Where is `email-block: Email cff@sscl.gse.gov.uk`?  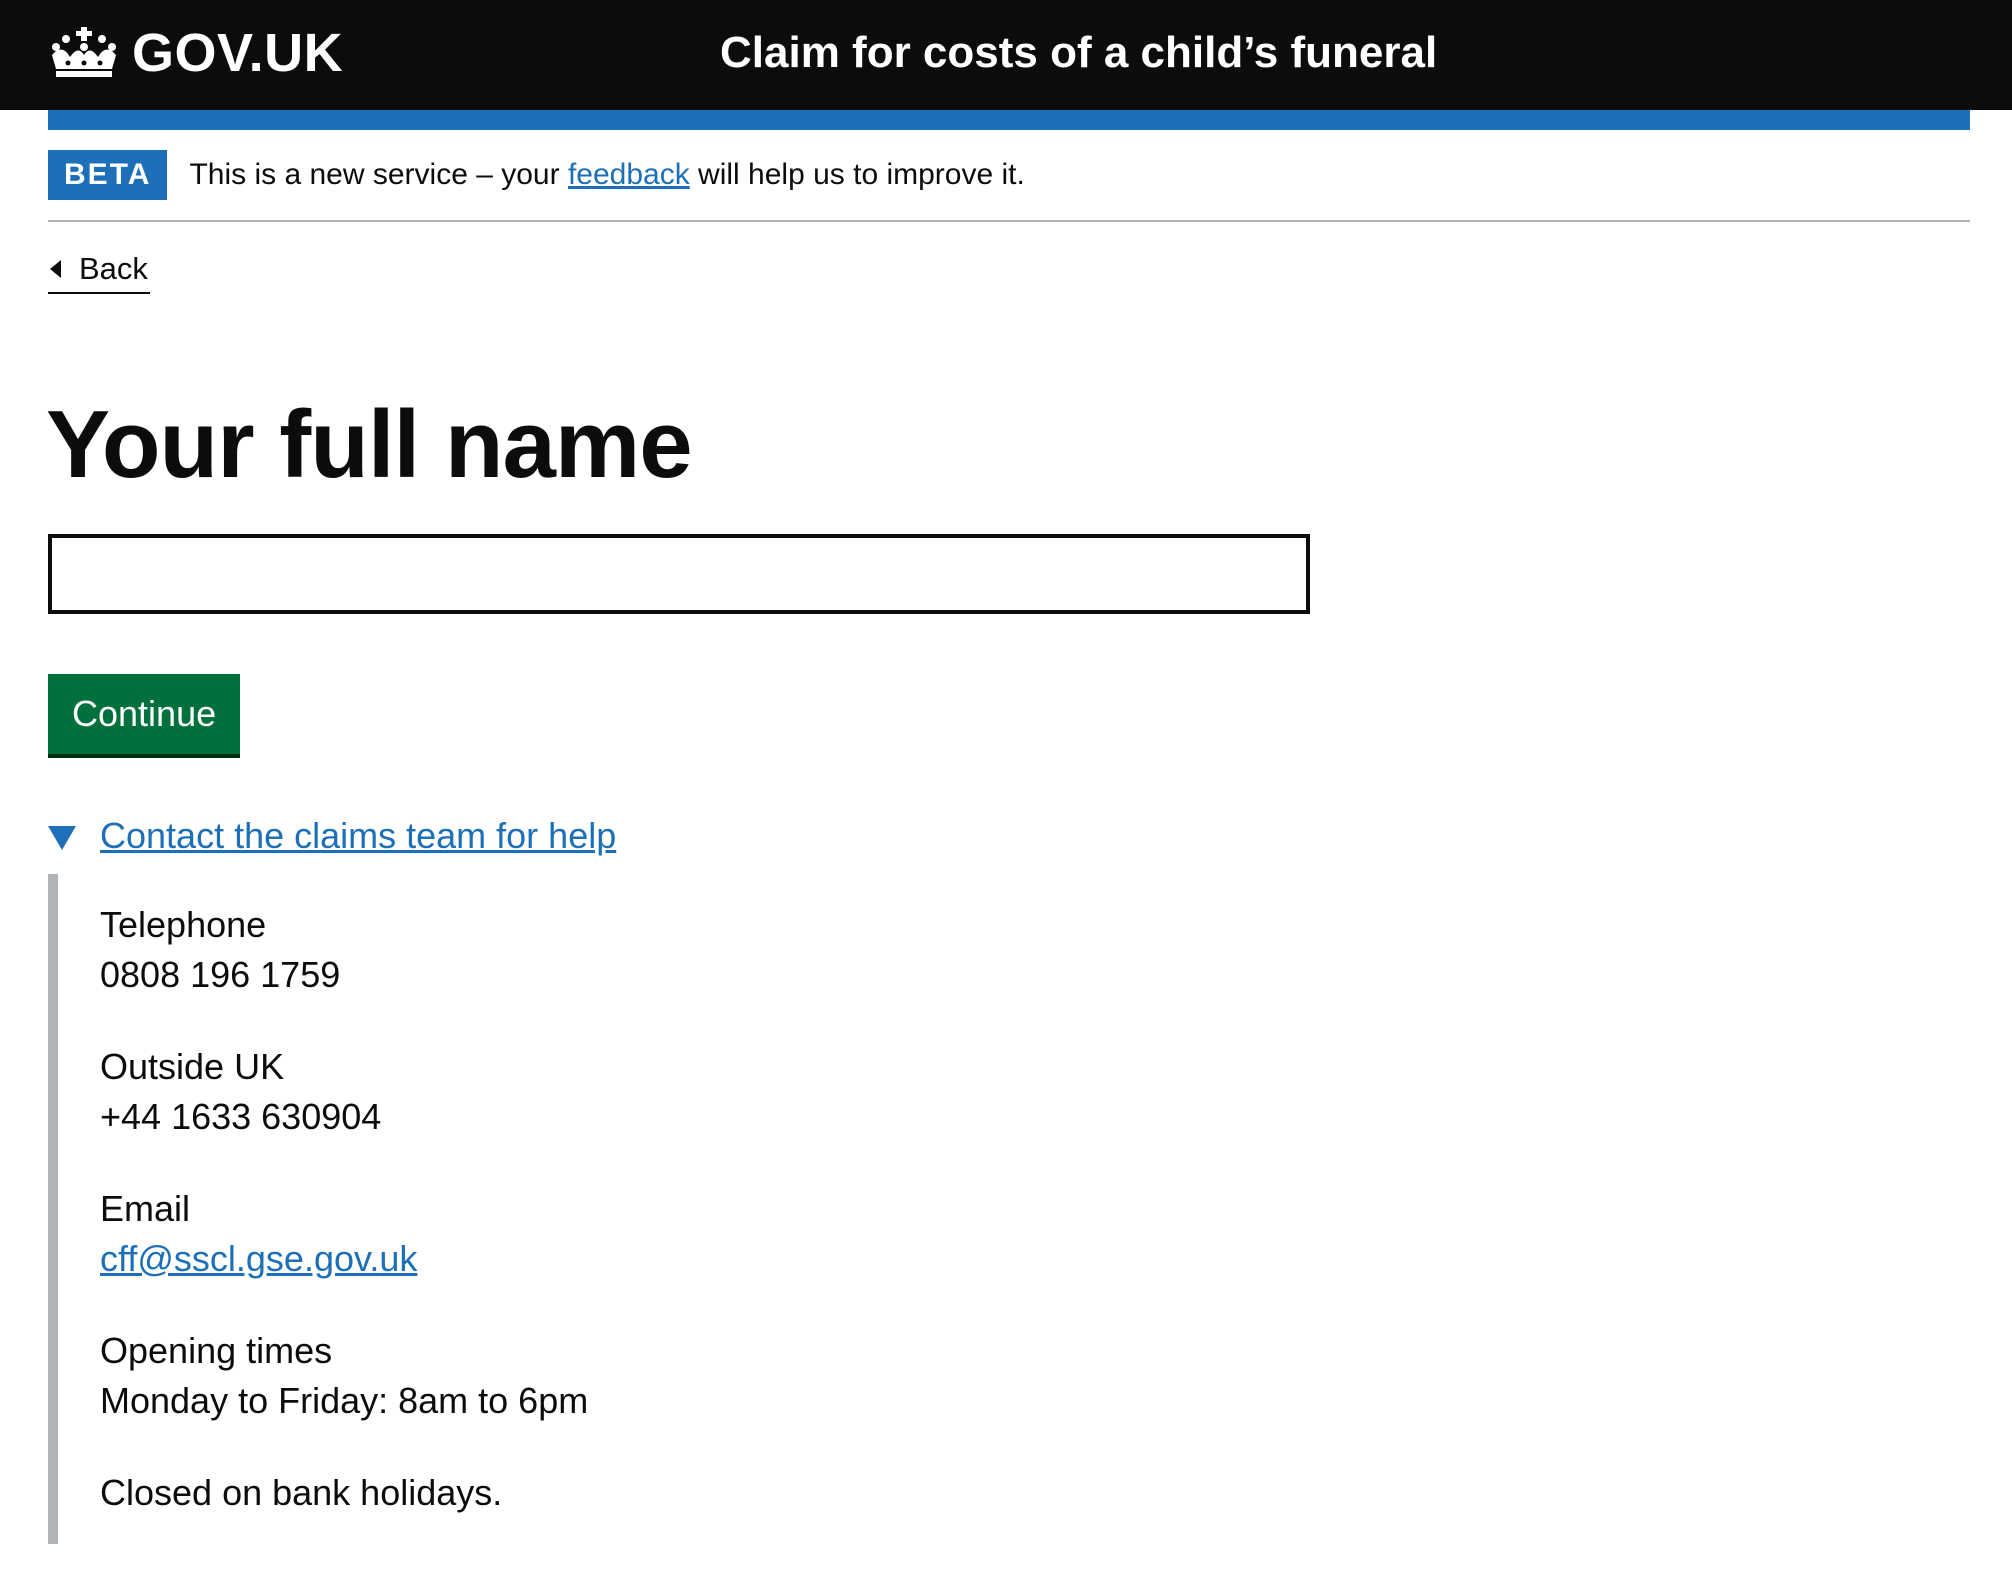
email-block: Email cff@sscl.gse.gov.uk is located at coordinates (524, 1234).